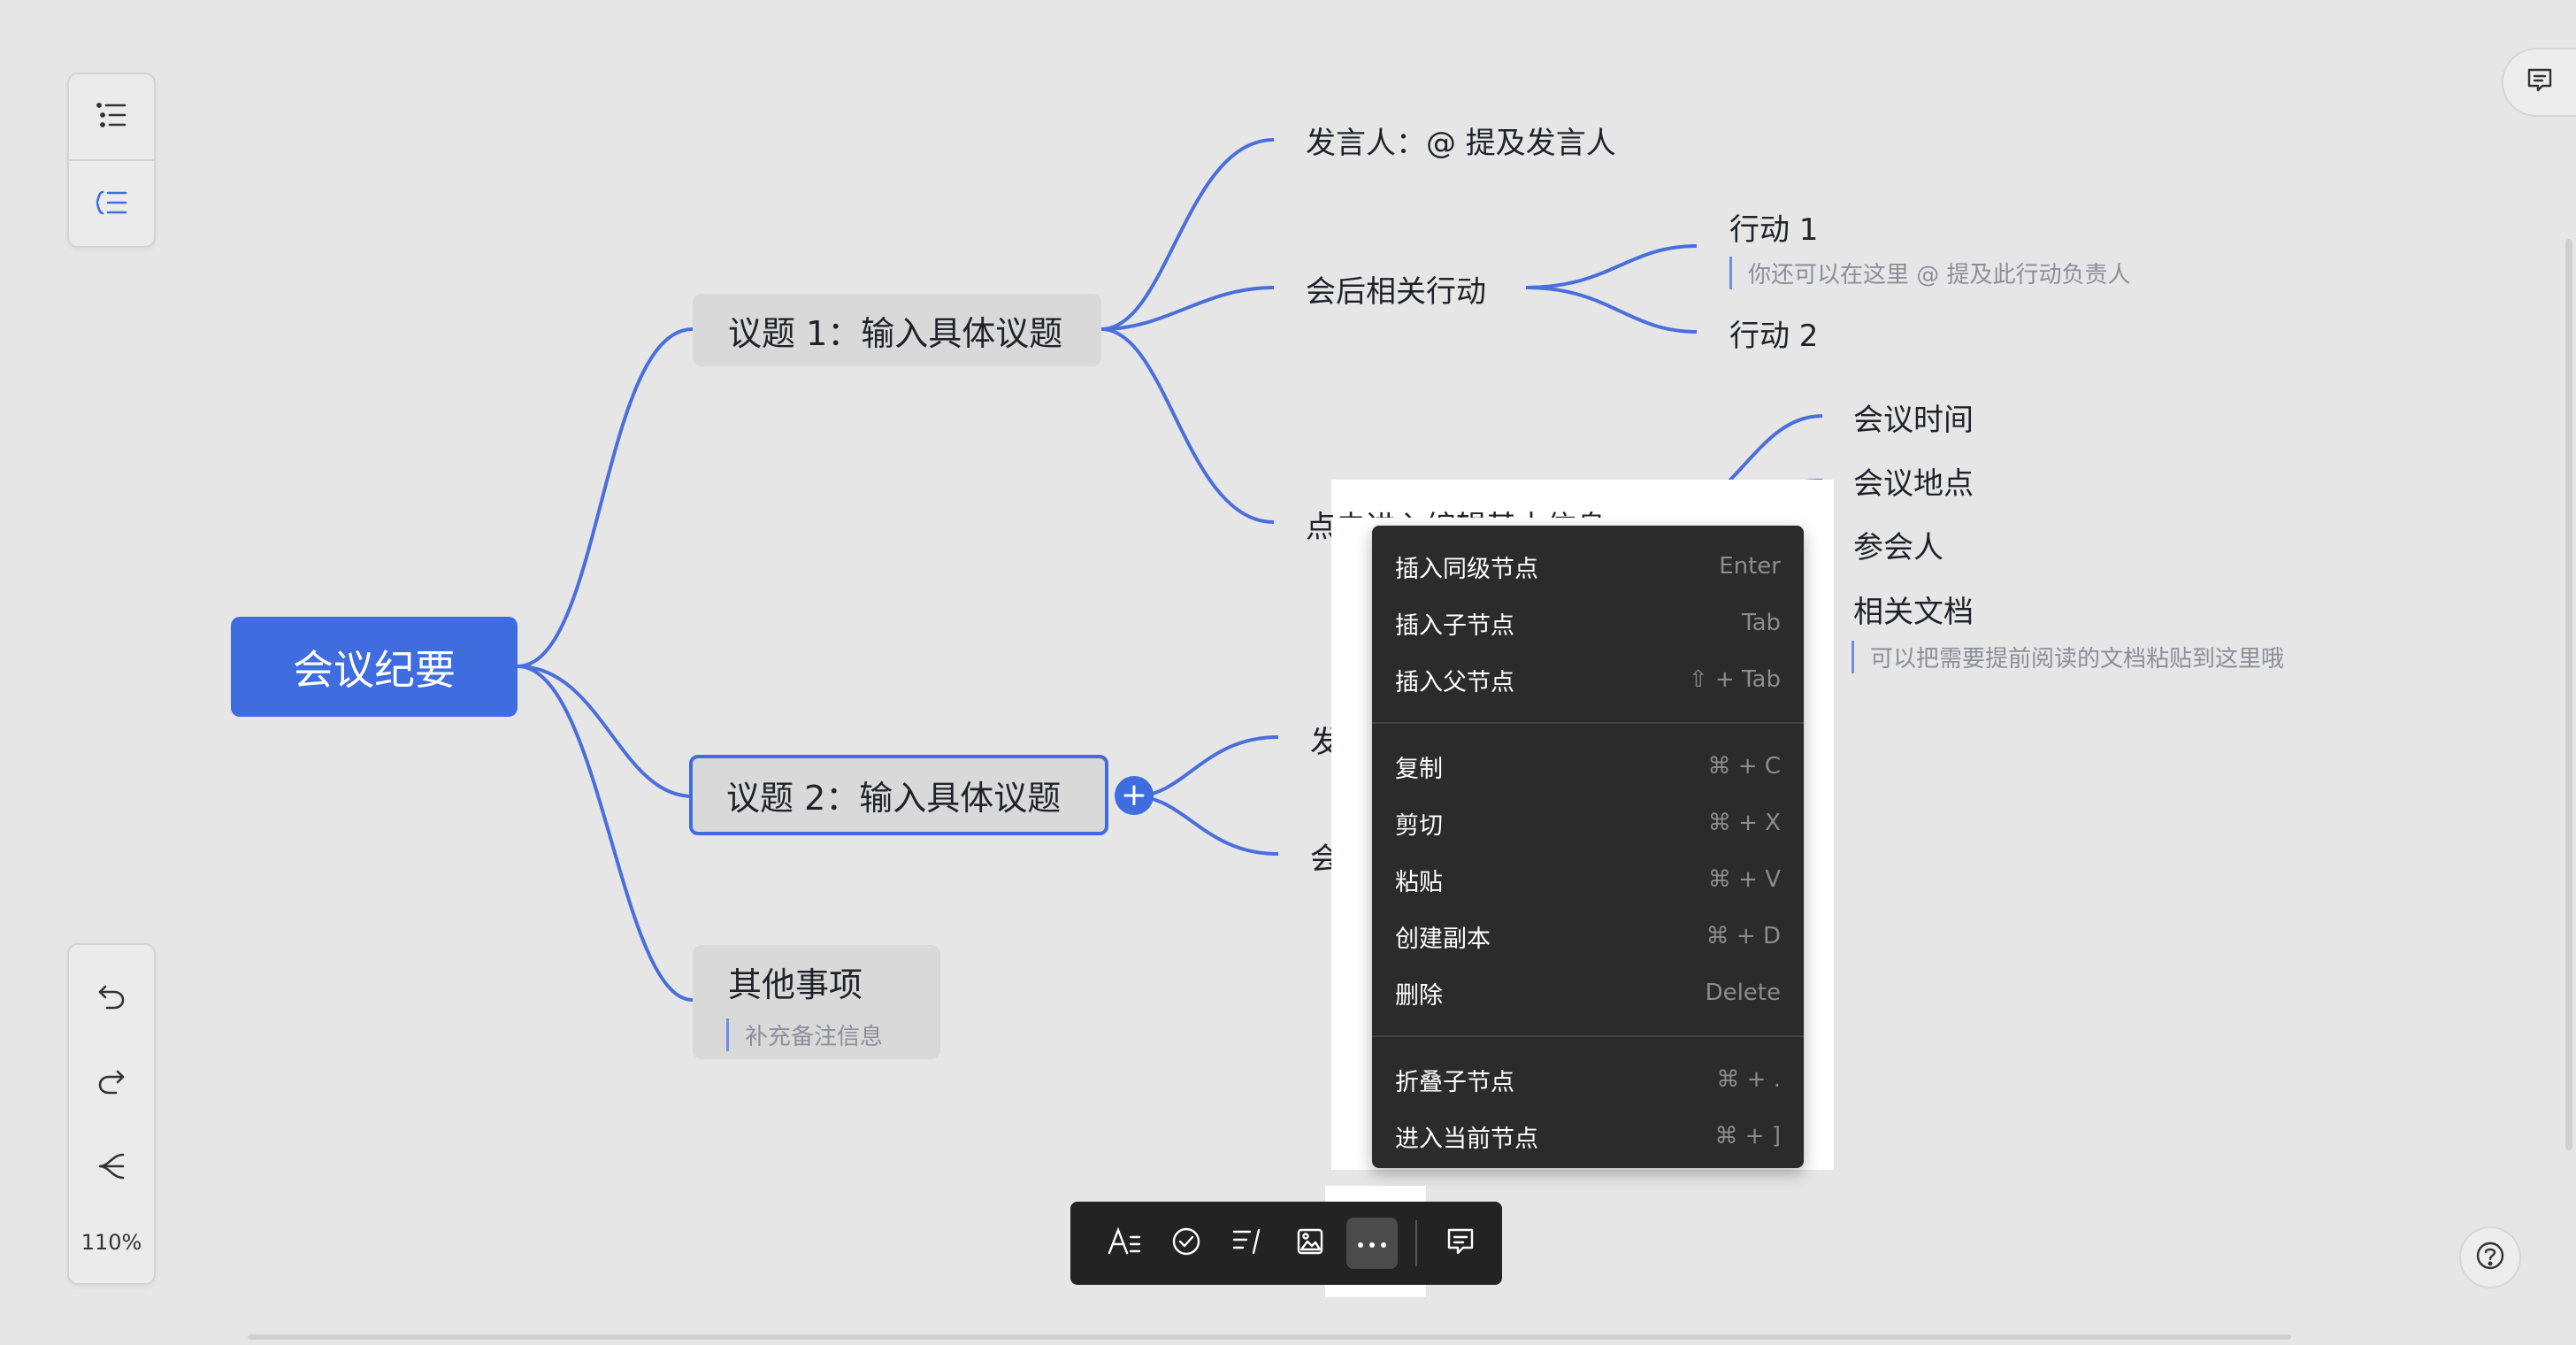  What do you see at coordinates (1898, 545) in the screenshot?
I see `attendees-node: 参会人` at bounding box center [1898, 545].